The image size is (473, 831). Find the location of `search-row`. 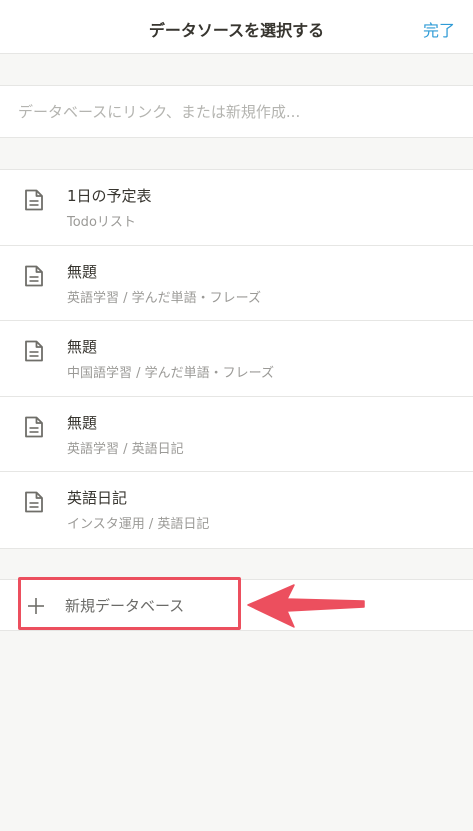

search-row is located at coordinates (236, 111).